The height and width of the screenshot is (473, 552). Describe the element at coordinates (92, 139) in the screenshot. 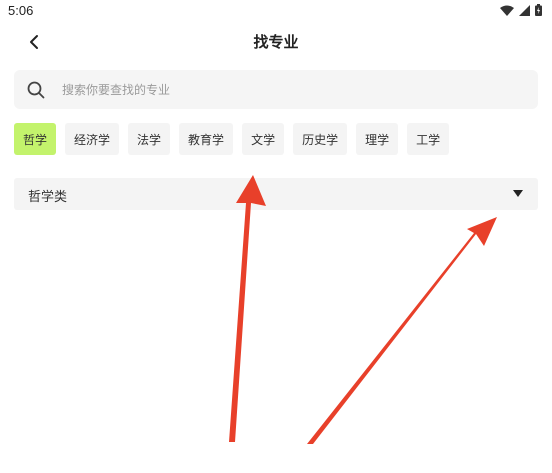

I see `tab-economics: 经济学` at that location.